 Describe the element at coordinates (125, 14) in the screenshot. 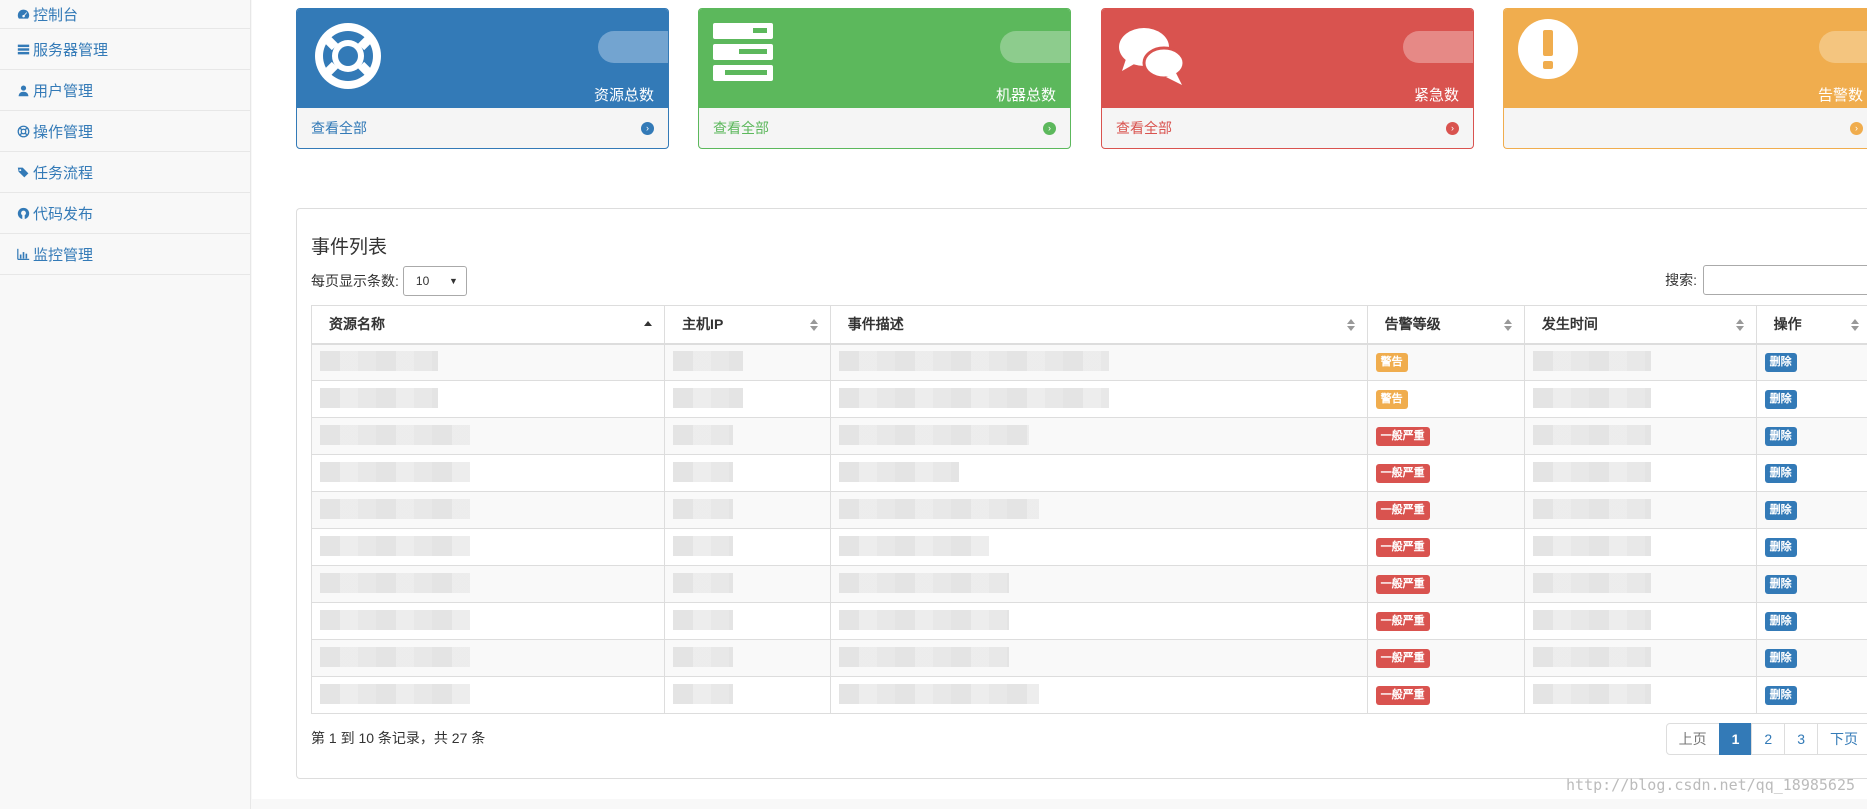

I see `sidebar-item-dashboard: 控制台` at that location.